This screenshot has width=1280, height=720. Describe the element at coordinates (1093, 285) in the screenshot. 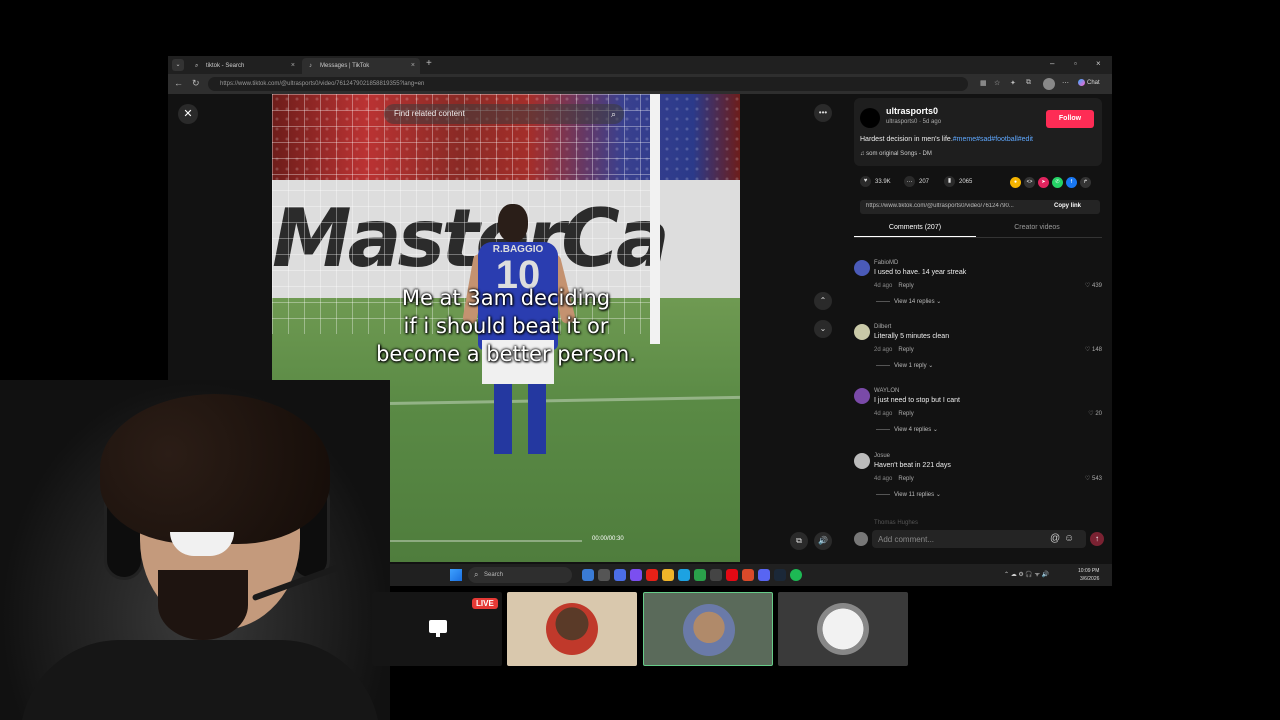

I see `comment-like-button: ♡ 439` at that location.